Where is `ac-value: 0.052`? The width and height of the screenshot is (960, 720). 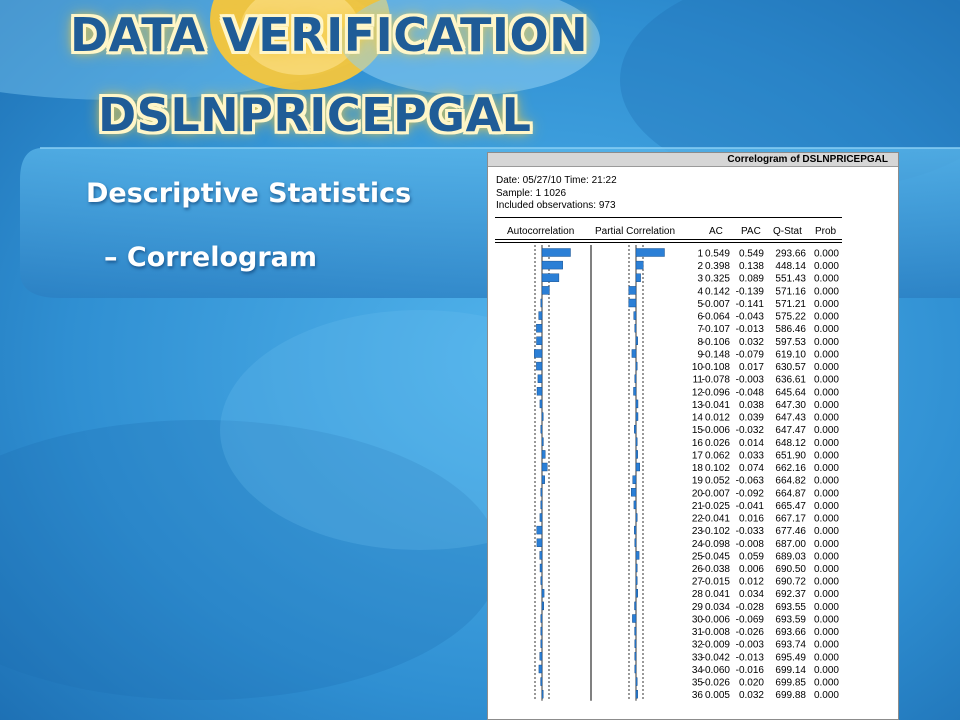 ac-value: 0.052 is located at coordinates (717, 481).